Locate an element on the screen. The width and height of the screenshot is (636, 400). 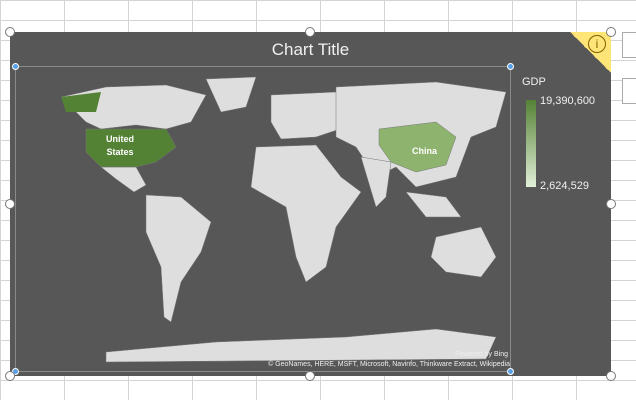
region-greenland is located at coordinates (231, 94).